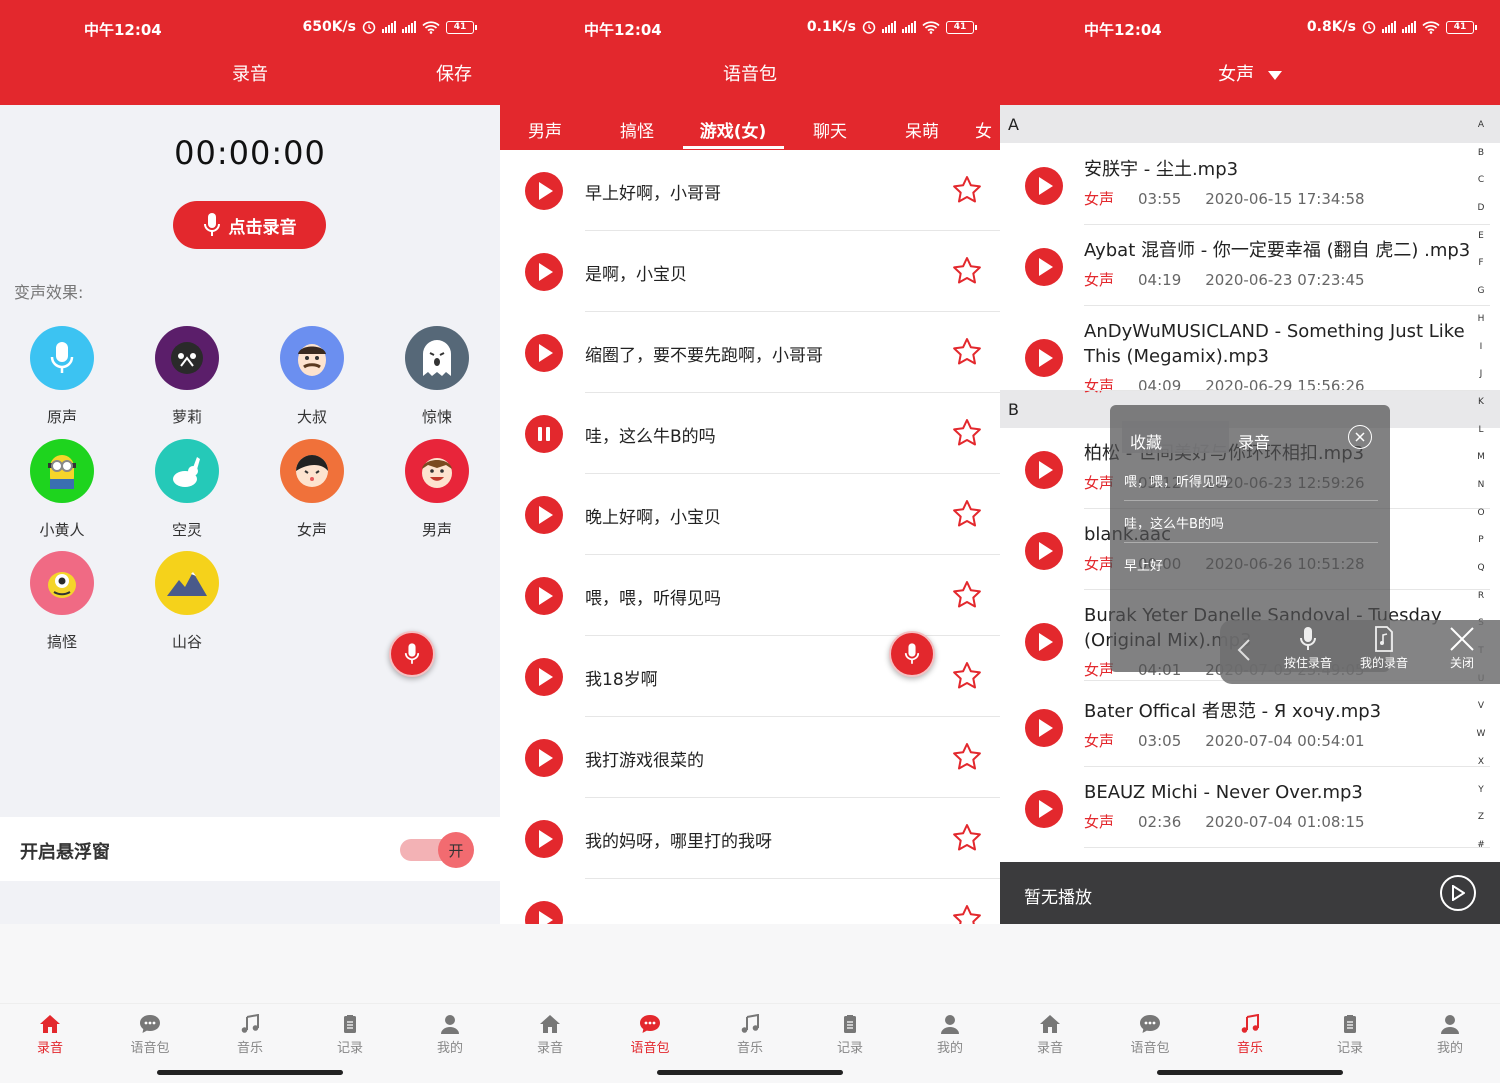  Describe the element at coordinates (1250, 197) in the screenshot. I see `song-item: 安朕宇 - 尘土.mp3 女声 03:55 2020-06-15 17:34:58` at that location.